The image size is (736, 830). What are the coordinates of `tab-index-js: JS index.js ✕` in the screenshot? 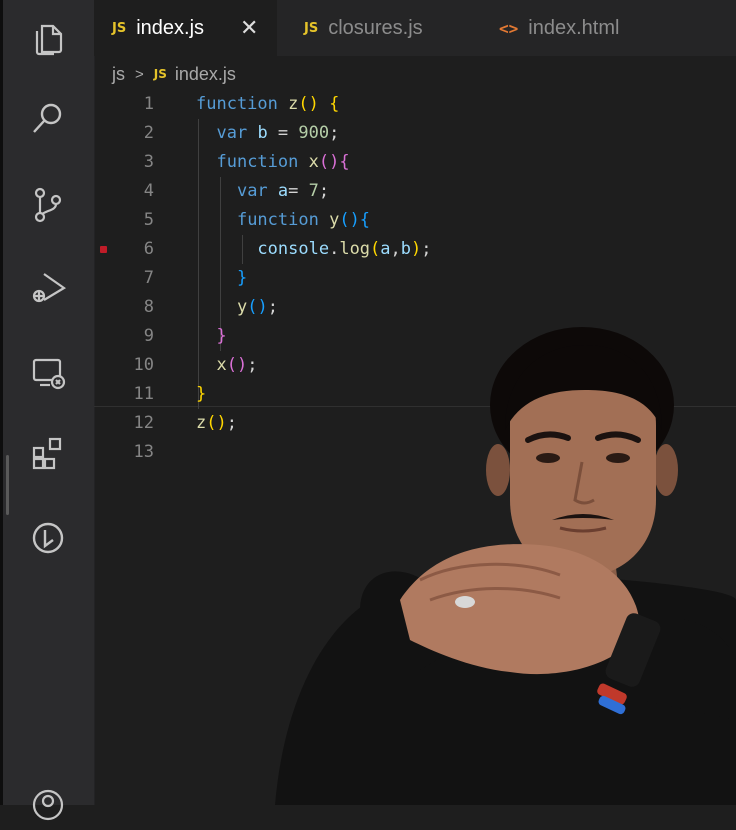 It's located at (185, 28).